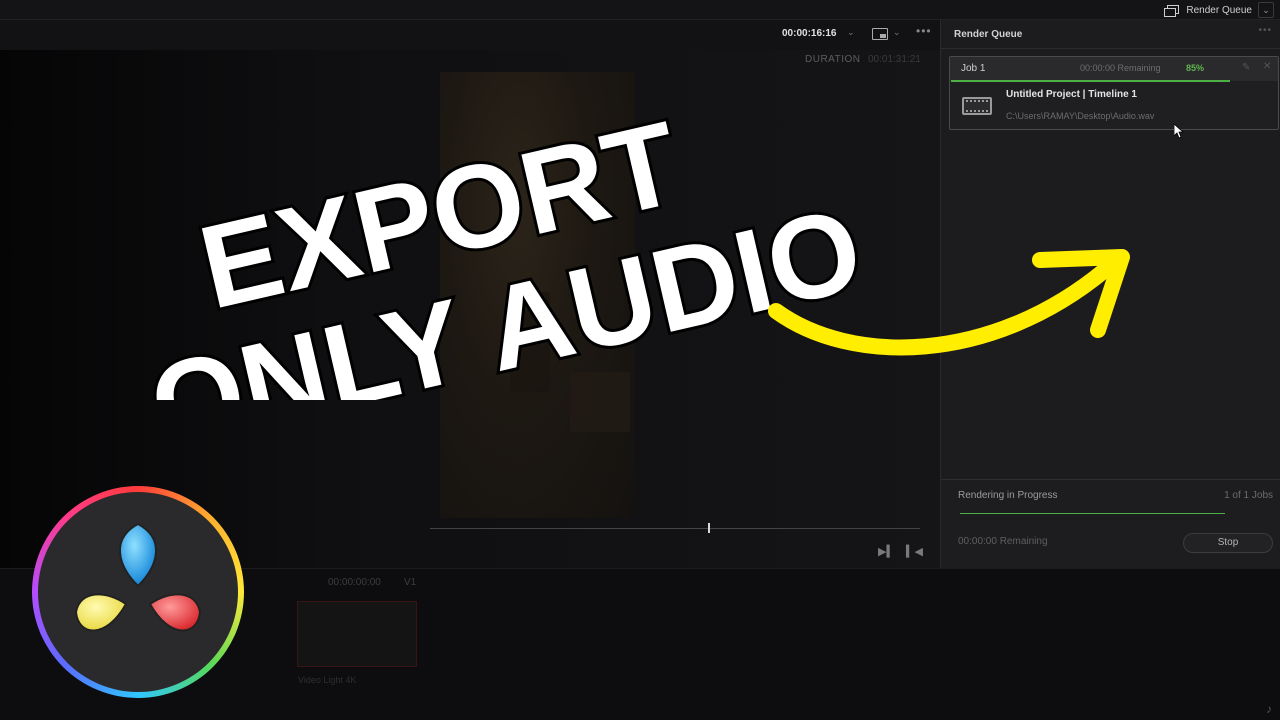 The image size is (1280, 720). I want to click on job-output-path: C:\Users\RAMAY\Desktop\Audio.wav, so click(1080, 116).